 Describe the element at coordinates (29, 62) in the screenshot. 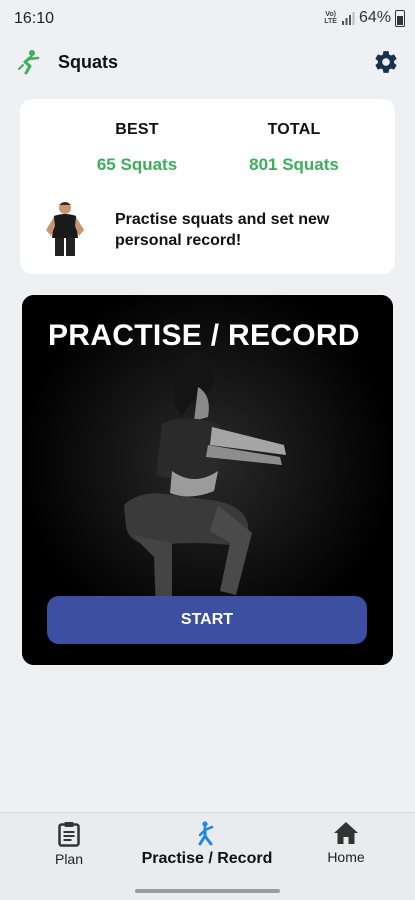

I see `squat-figure-icon` at that location.